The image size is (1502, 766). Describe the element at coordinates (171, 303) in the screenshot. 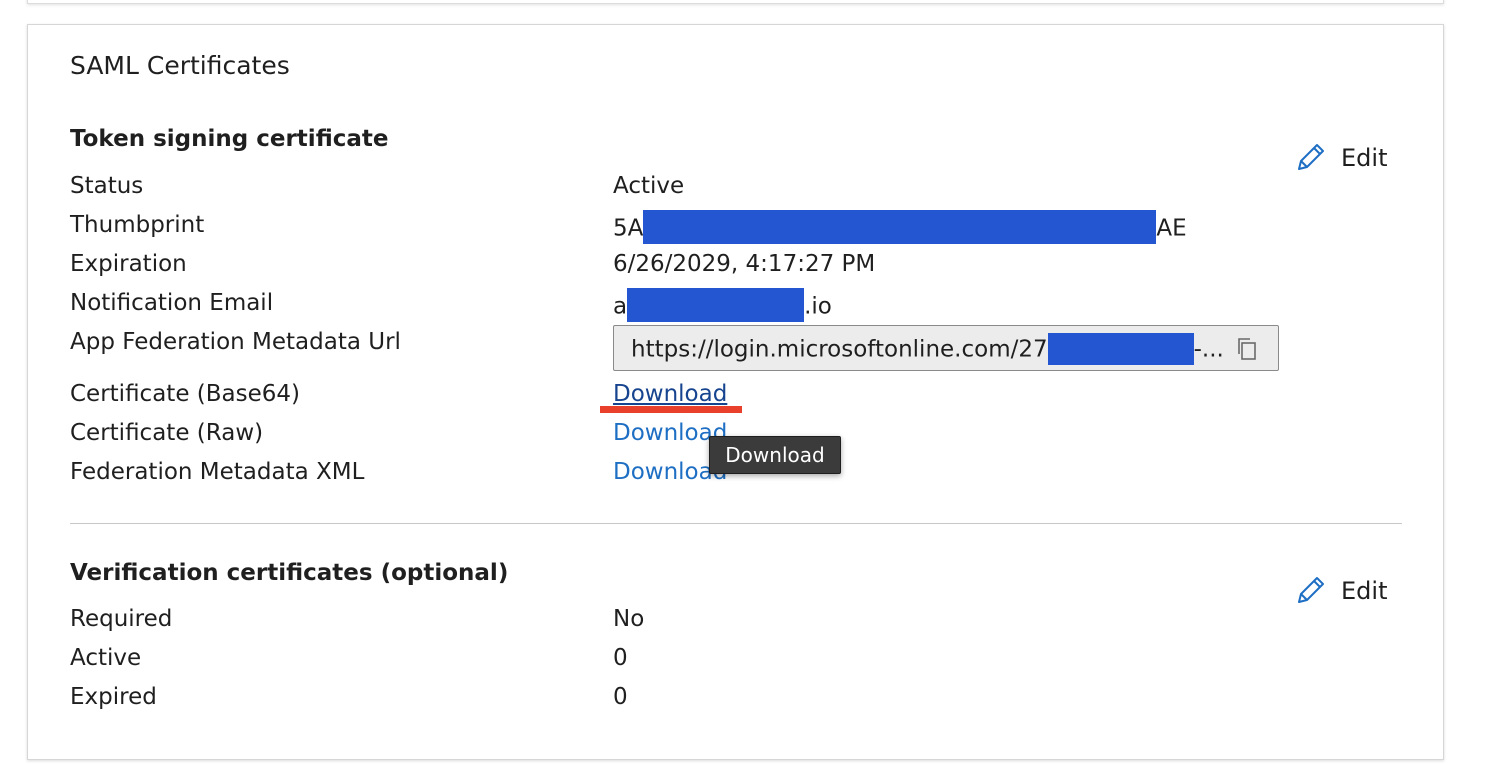

I see `notification-email-label: Notification Email` at that location.